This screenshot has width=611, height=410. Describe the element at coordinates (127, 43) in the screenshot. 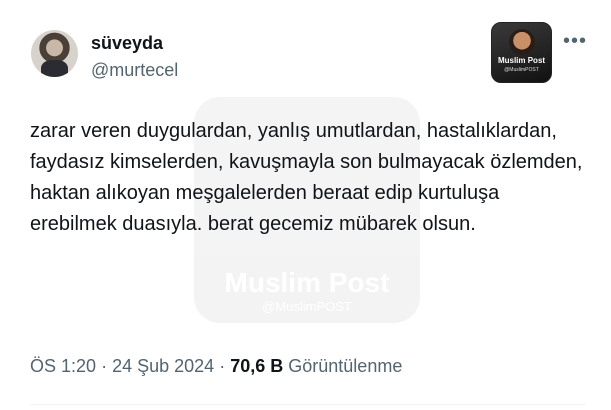

I see `display-name: süveyda` at that location.